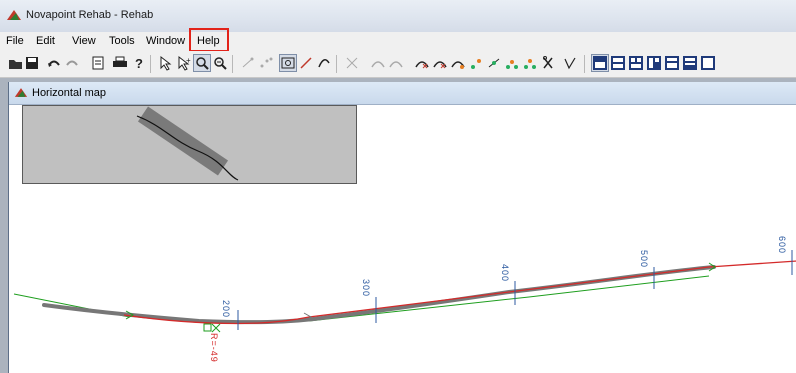 This screenshot has width=796, height=373. What do you see at coordinates (214, 348) in the screenshot?
I see `curve-radius-label: R=-49` at bounding box center [214, 348].